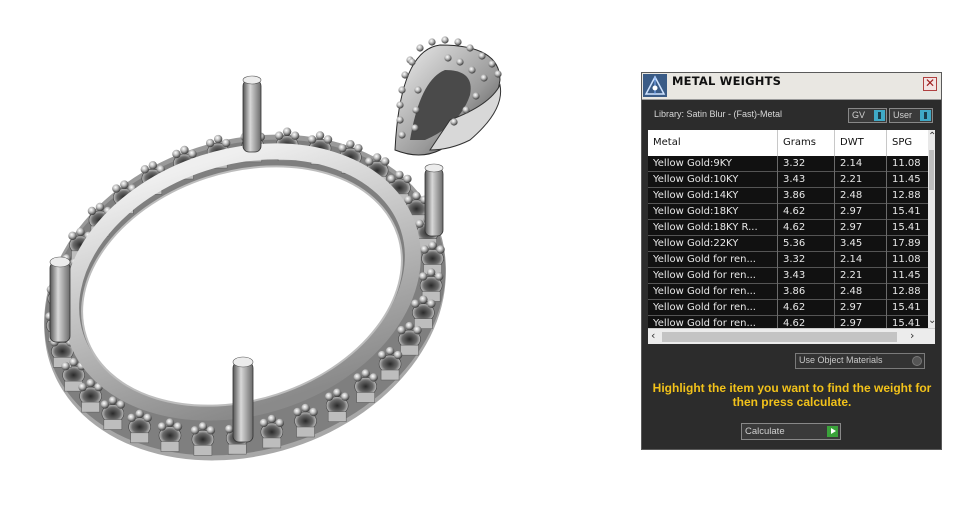 Image resolution: width=960 pixels, height=514 pixels. Describe the element at coordinates (718, 114) in the screenshot. I see `library-label: Library: Satin Blur - (Fast)-Metal` at that location.